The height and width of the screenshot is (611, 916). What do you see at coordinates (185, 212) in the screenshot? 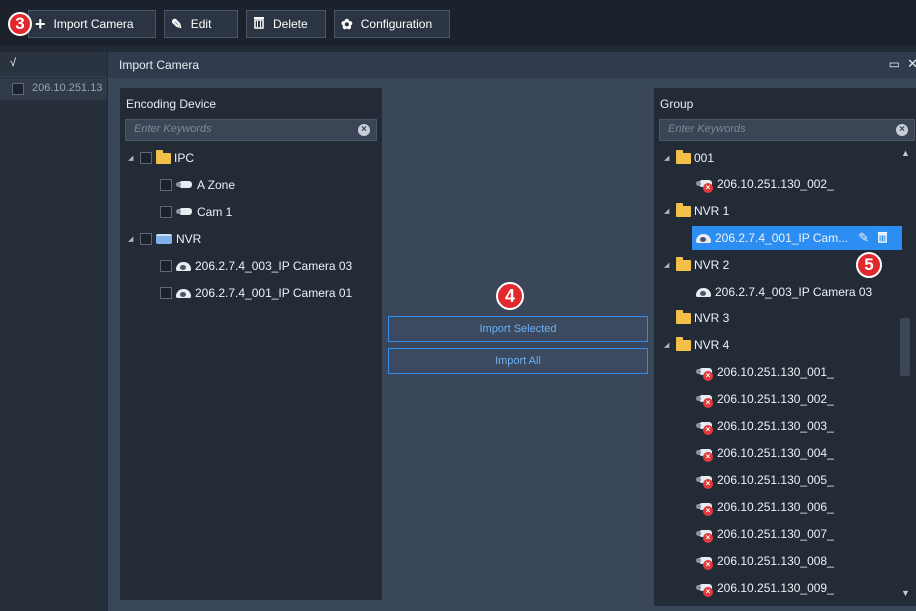
I see `camera-icon` at bounding box center [185, 212].